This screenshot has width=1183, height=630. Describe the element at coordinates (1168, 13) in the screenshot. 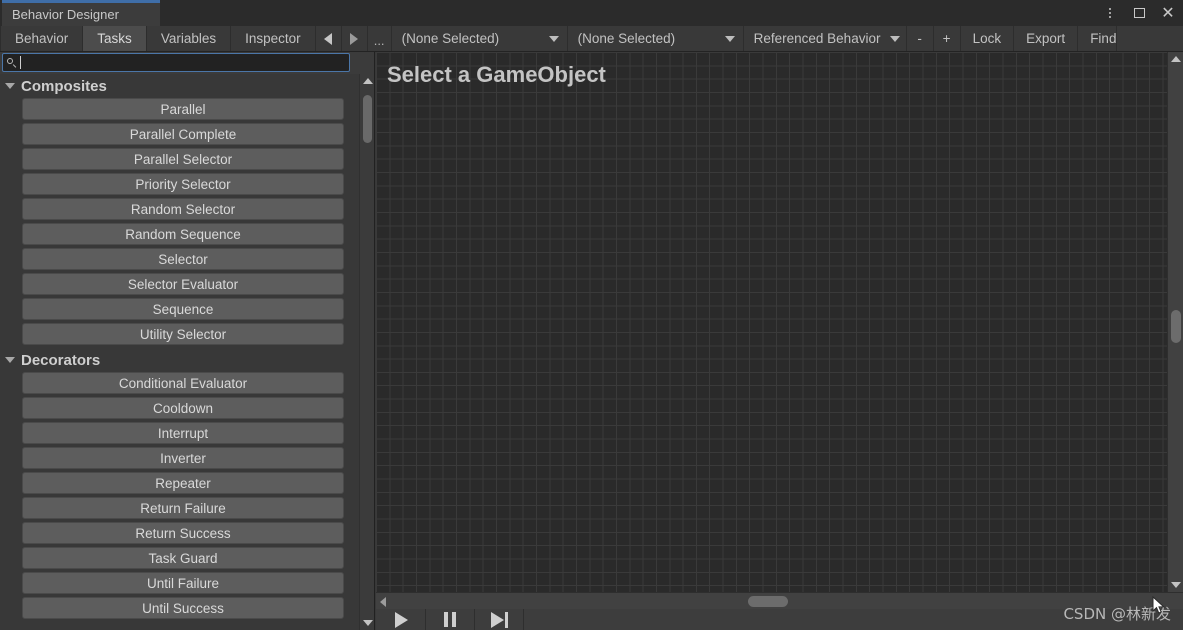

I see `close-icon: ✕` at that location.